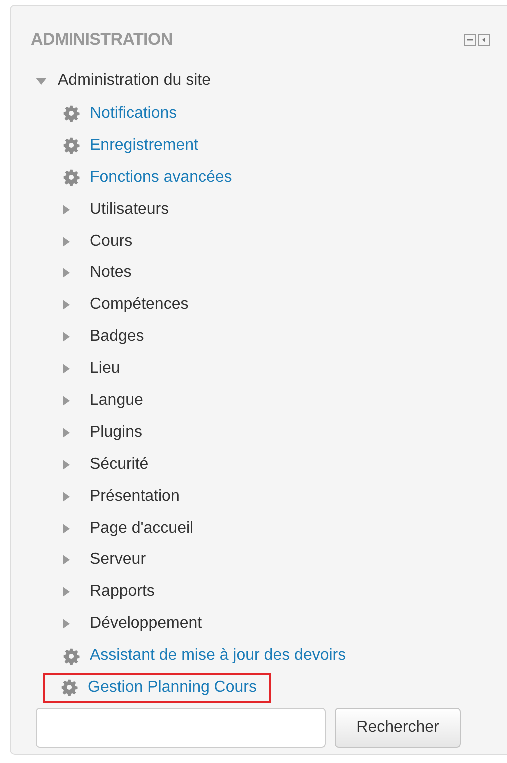 Image resolution: width=507 pixels, height=763 pixels. What do you see at coordinates (130, 209) in the screenshot?
I see `category-item: Utilisateurs` at bounding box center [130, 209].